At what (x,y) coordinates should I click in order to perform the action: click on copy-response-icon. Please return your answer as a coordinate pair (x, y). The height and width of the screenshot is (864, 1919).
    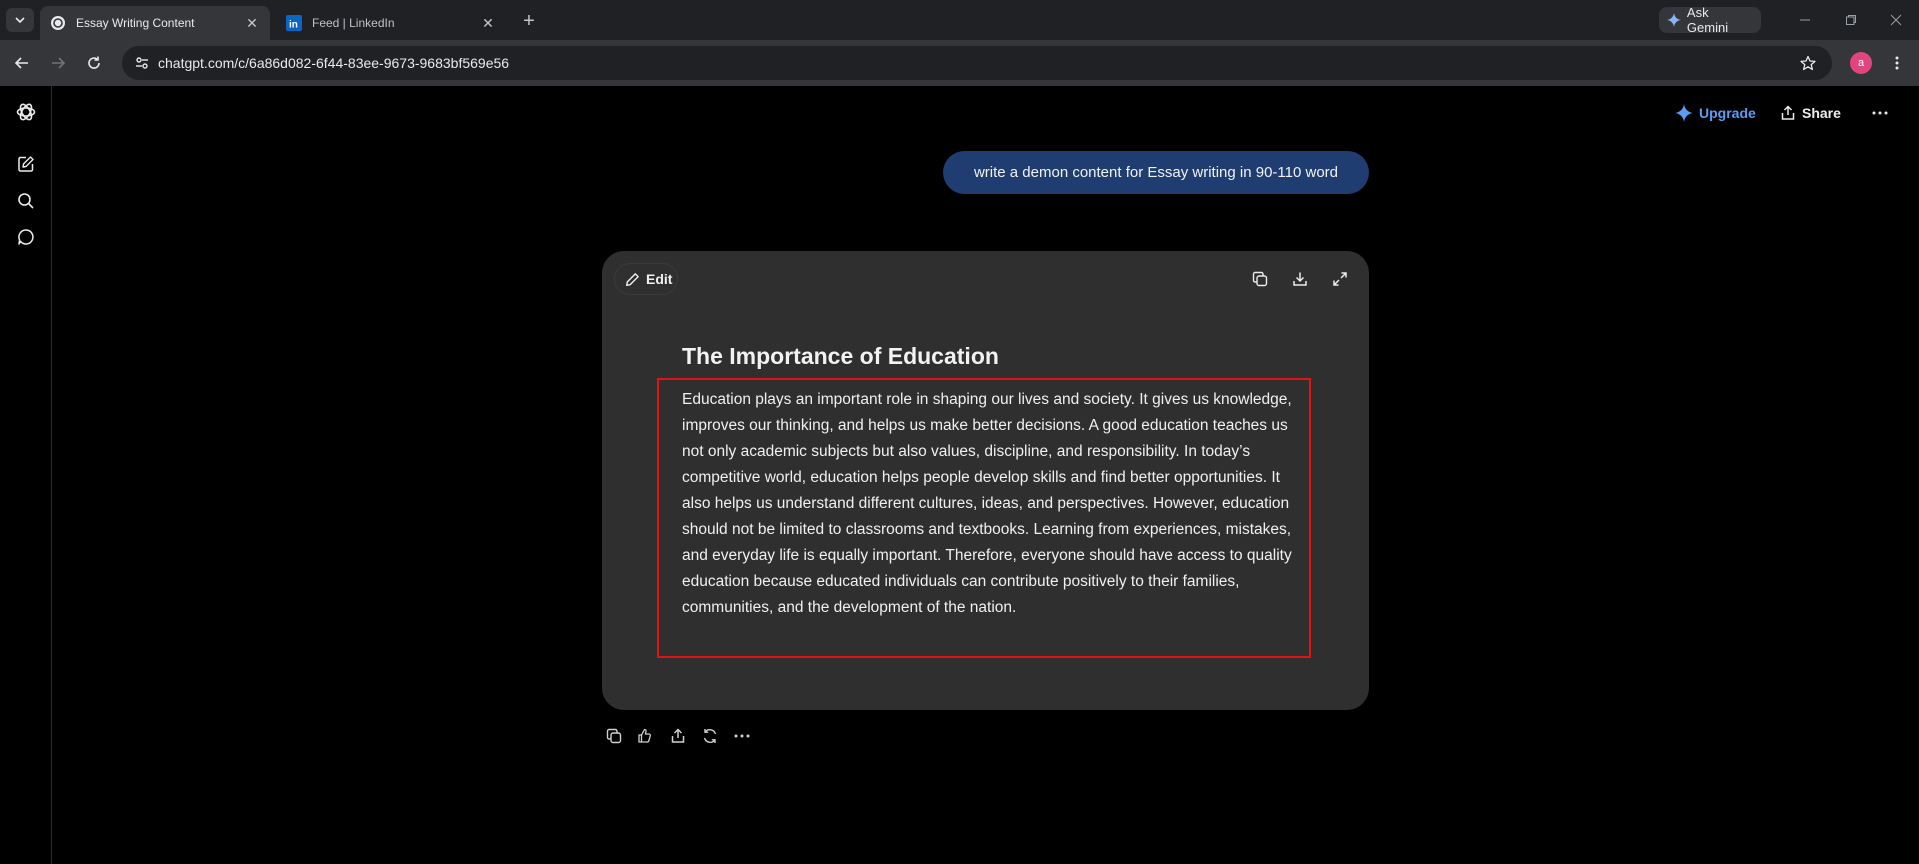
    Looking at the image, I should click on (614, 736).